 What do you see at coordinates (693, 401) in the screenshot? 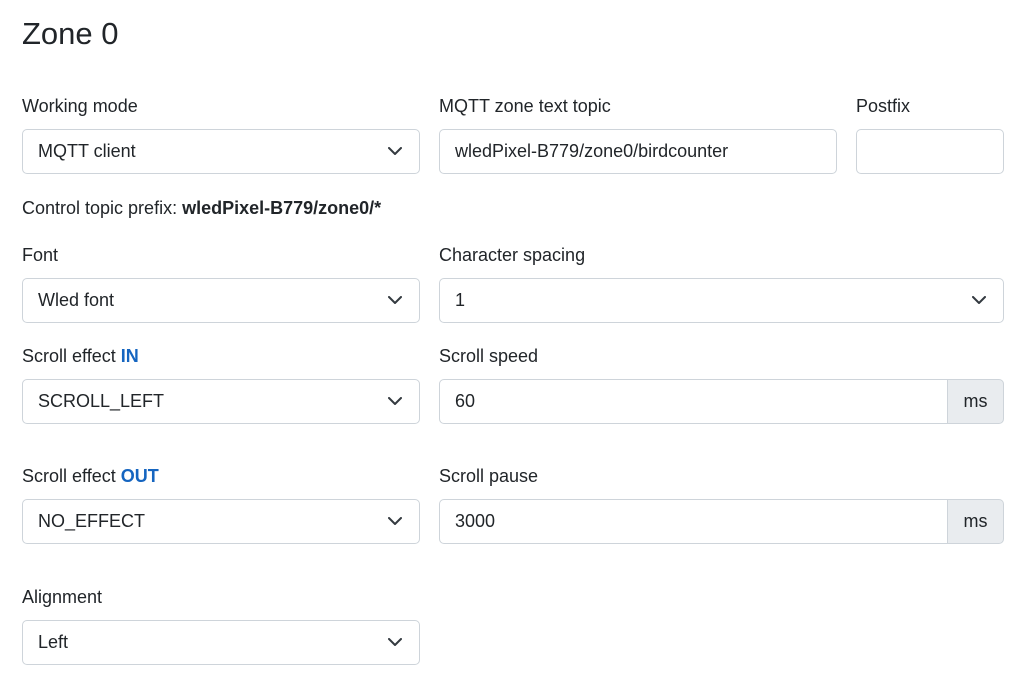
I see `scroll-speed-input: 60` at bounding box center [693, 401].